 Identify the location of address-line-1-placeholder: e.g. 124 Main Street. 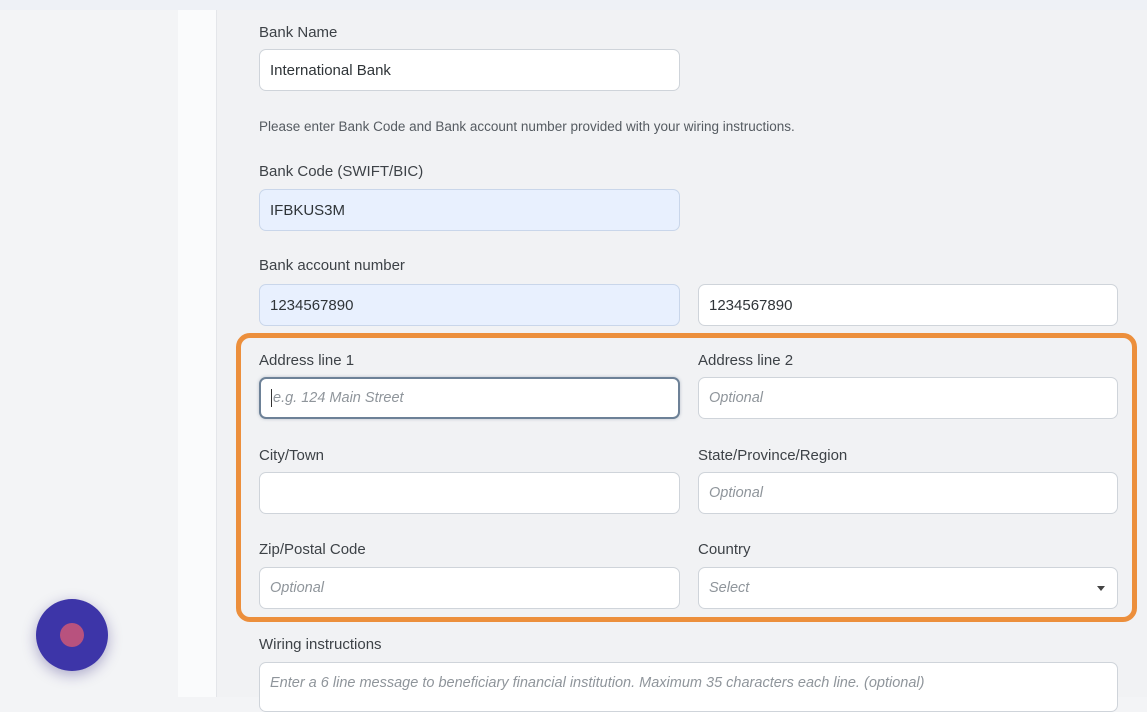
(338, 398).